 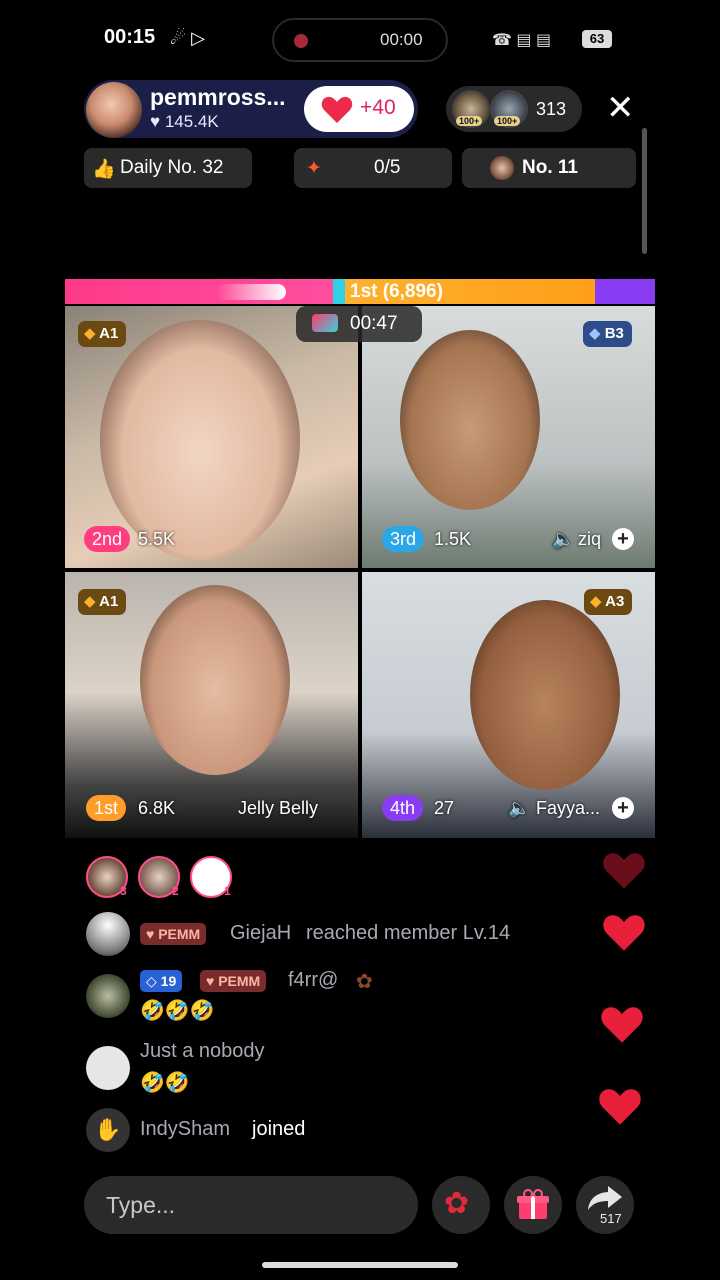 What do you see at coordinates (104, 169) in the screenshot?
I see `thumbs-up-icon: 👍` at bounding box center [104, 169].